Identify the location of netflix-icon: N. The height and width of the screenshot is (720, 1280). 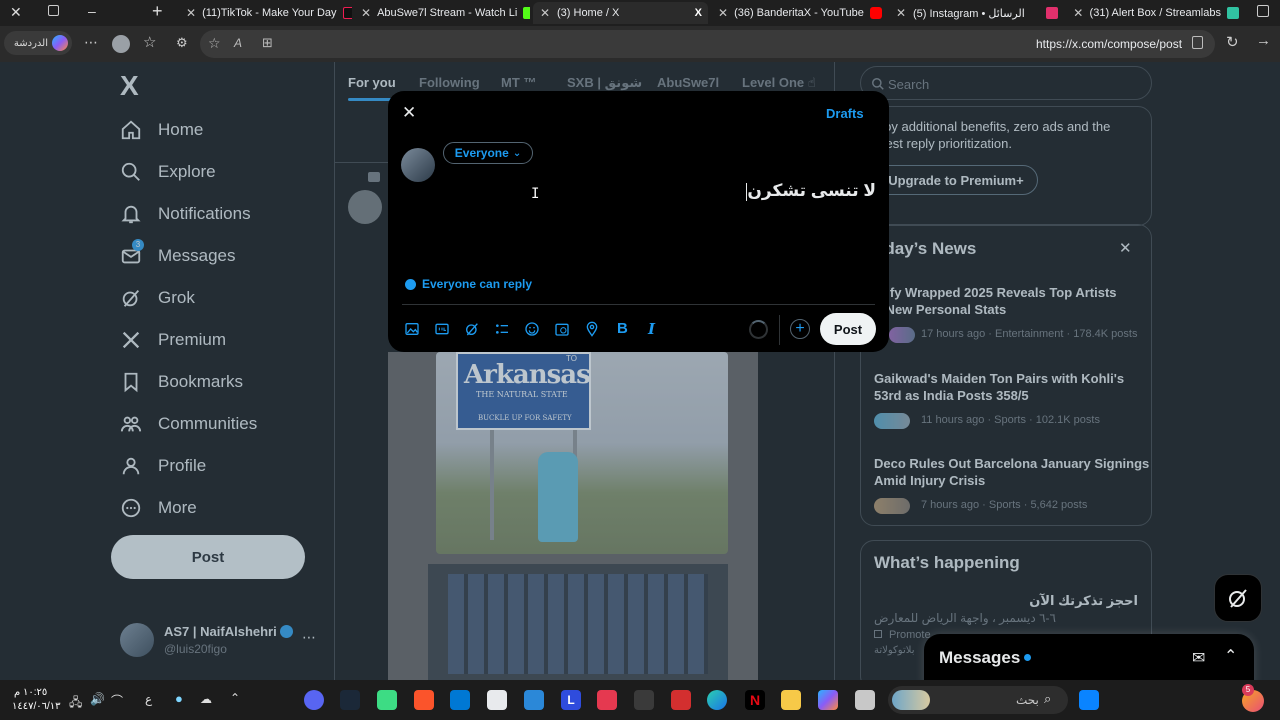
(755, 700).